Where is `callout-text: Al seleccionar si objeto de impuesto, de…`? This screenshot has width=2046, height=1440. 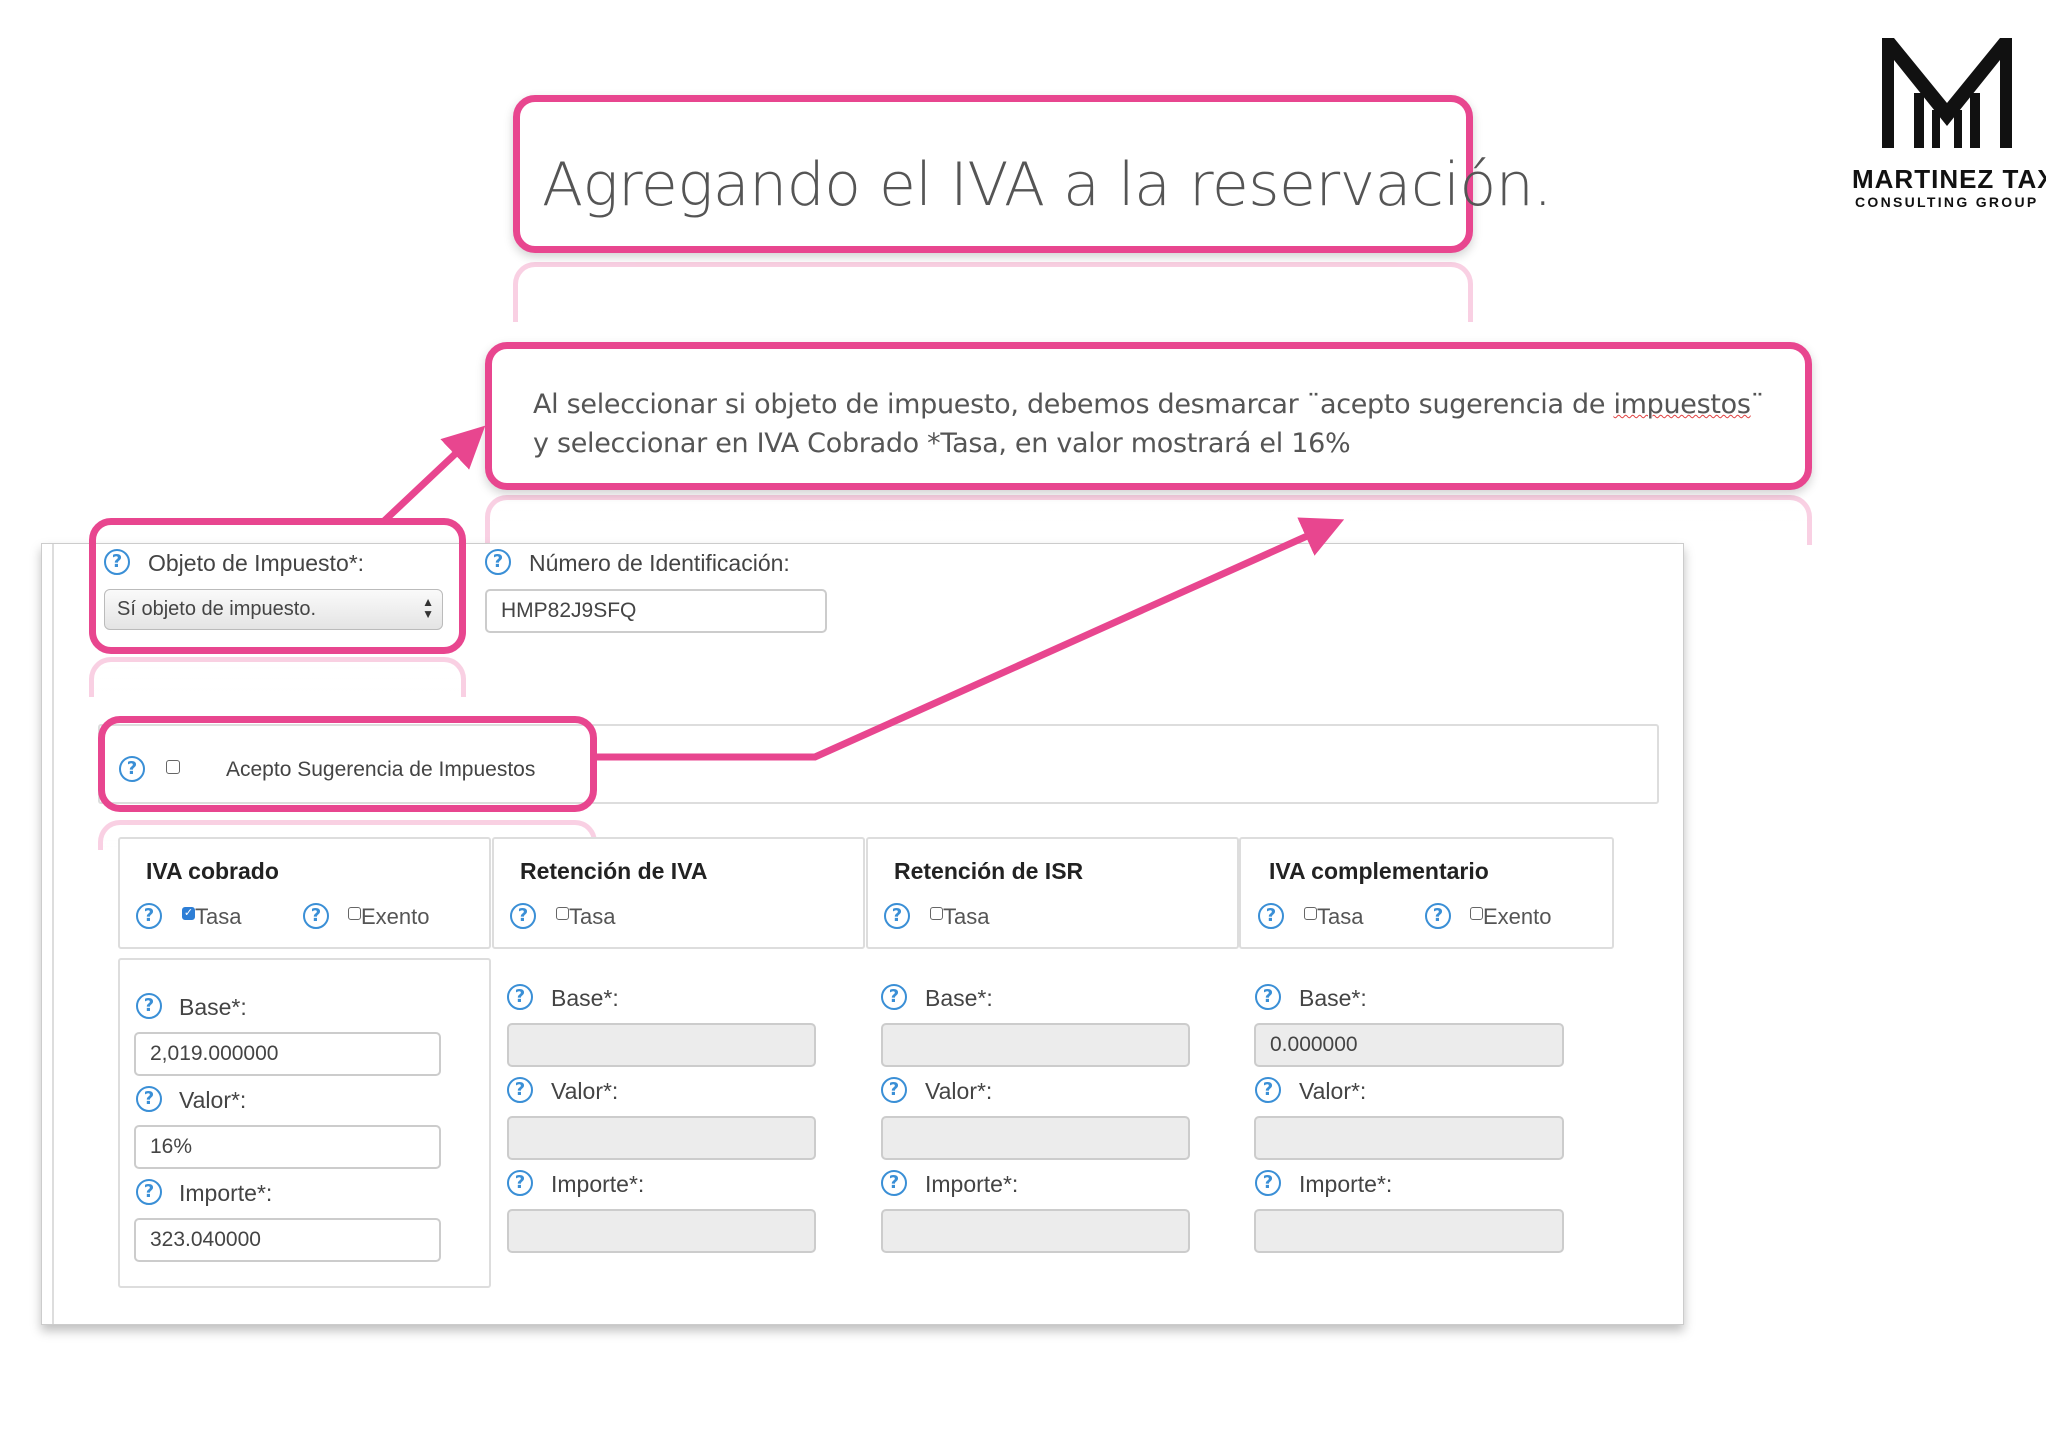
callout-text: Al seleccionar si objeto de impuesto, de… is located at coordinates (1163, 424).